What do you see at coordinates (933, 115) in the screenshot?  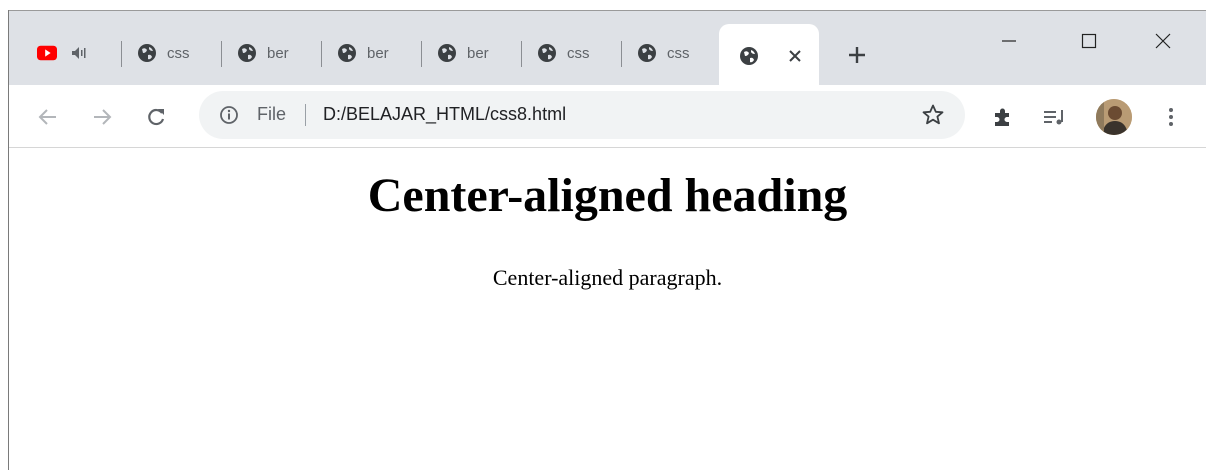 I see `bookmark-star-icon` at bounding box center [933, 115].